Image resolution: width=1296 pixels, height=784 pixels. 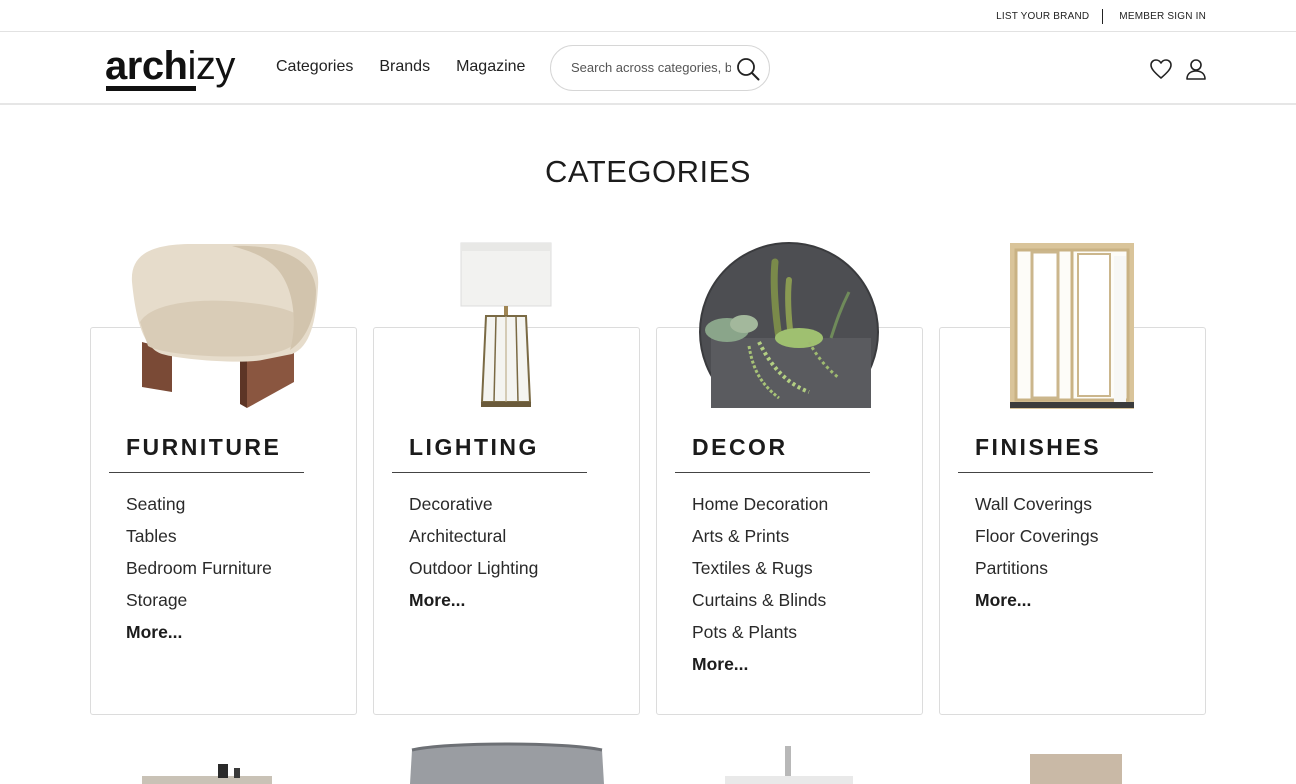 I want to click on armchair-image, so click(x=222, y=326).